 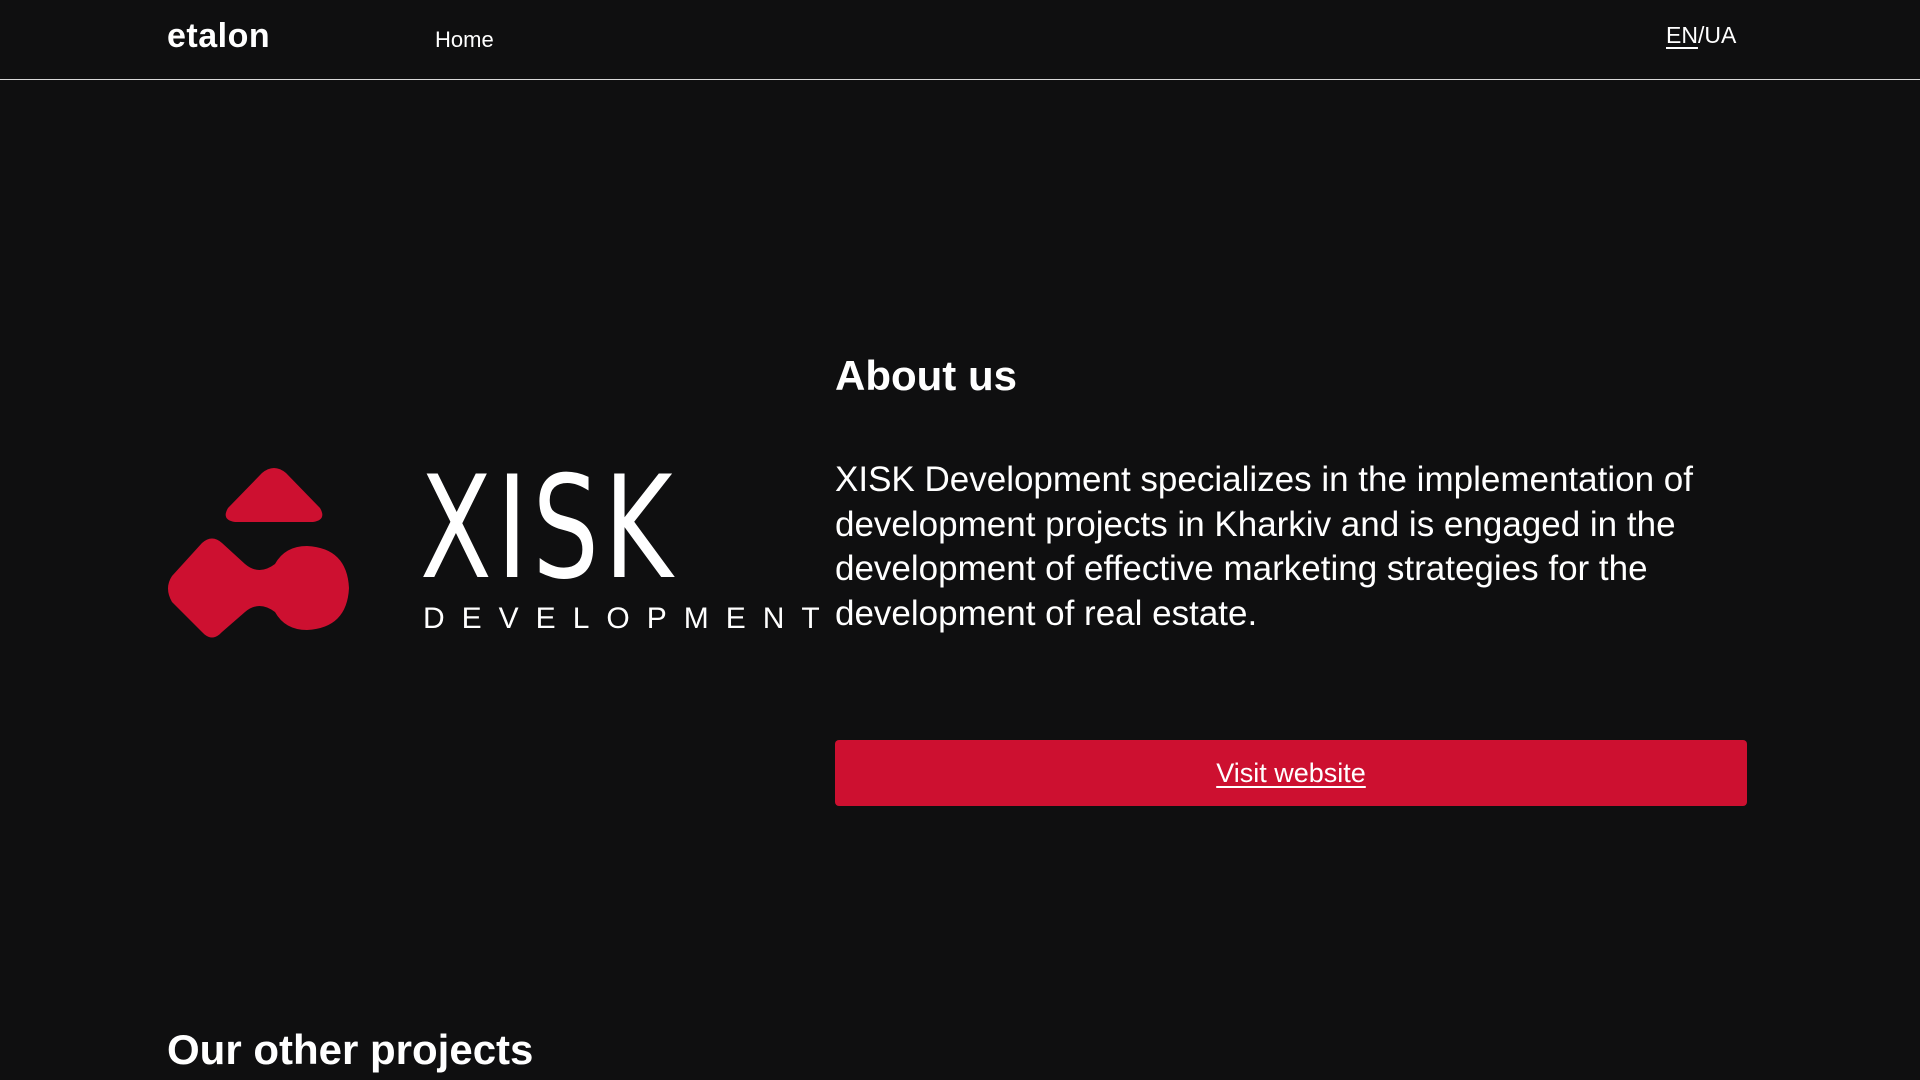 I want to click on logo-diamond-circle-shape, so click(x=258, y=588).